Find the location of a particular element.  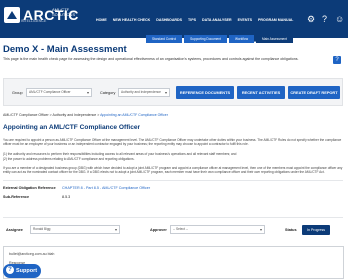

assignee-label: Assignee is located at coordinates (14, 230).